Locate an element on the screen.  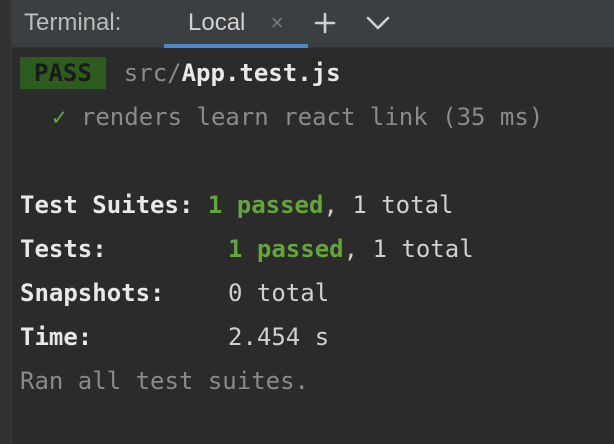
summary-test-suites: Test Suites: 1 passed, 1 total is located at coordinates (236, 205).